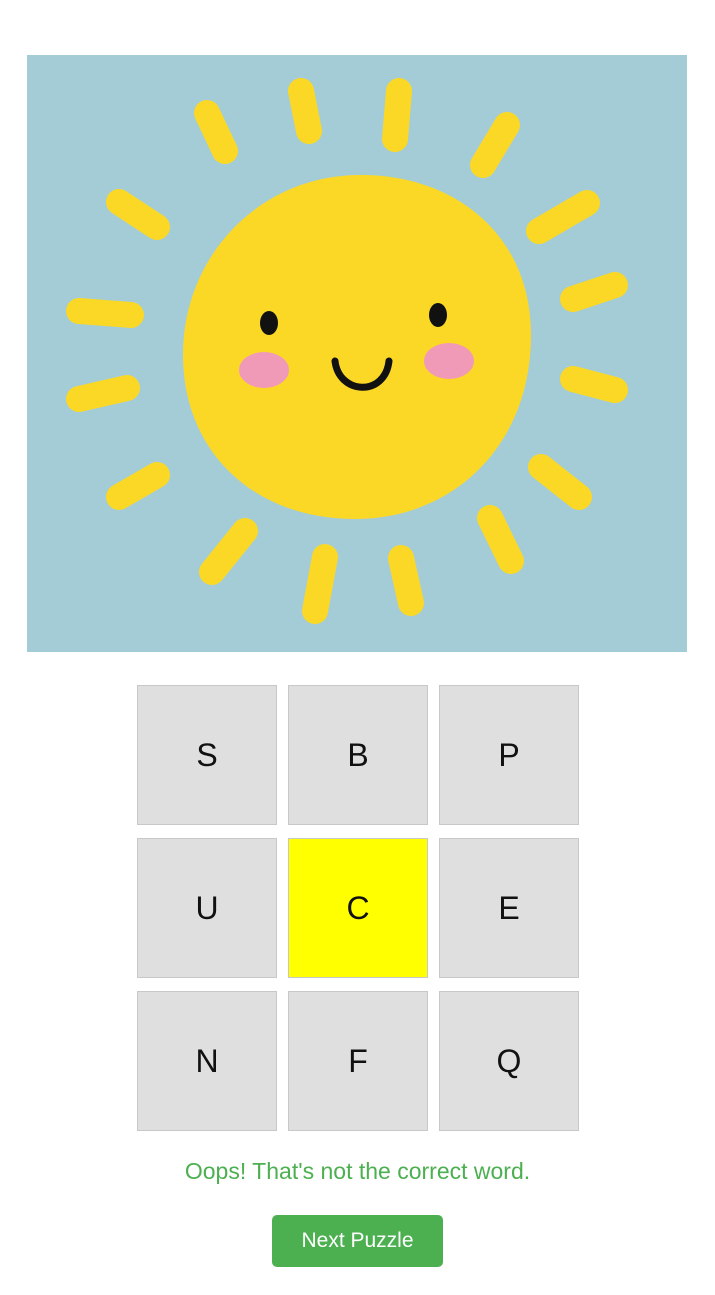 Image resolution: width=715 pixels, height=1295 pixels. What do you see at coordinates (207, 908) in the screenshot?
I see `letter-tile: U` at bounding box center [207, 908].